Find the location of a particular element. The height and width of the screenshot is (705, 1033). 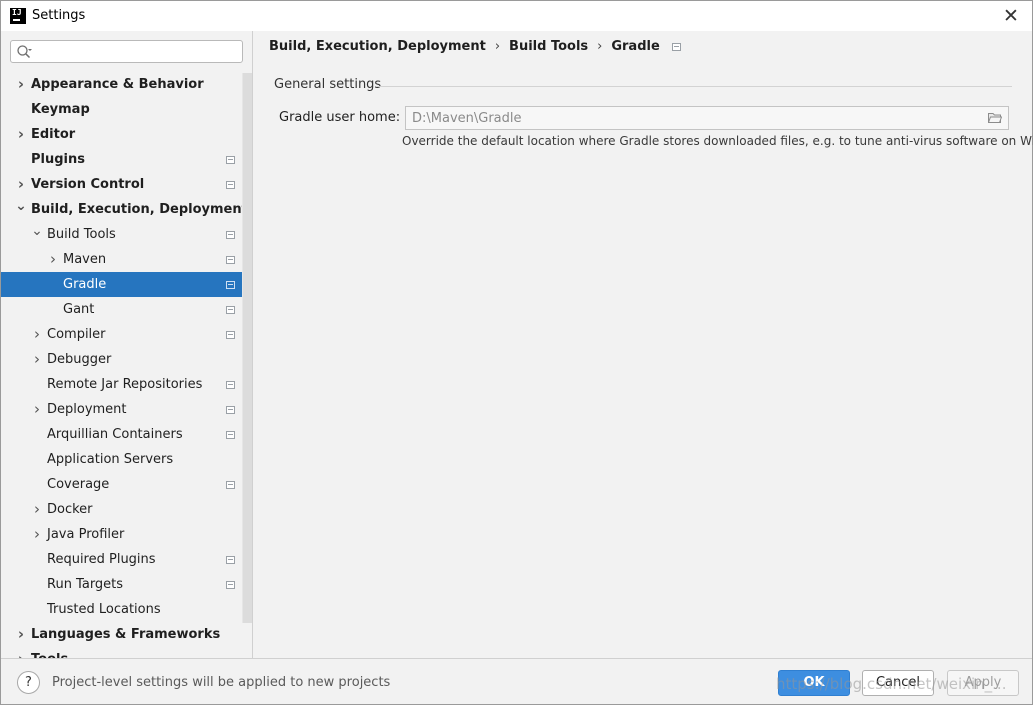

sidebar-item-java-profiler: › Java Profiler is located at coordinates (126, 534).